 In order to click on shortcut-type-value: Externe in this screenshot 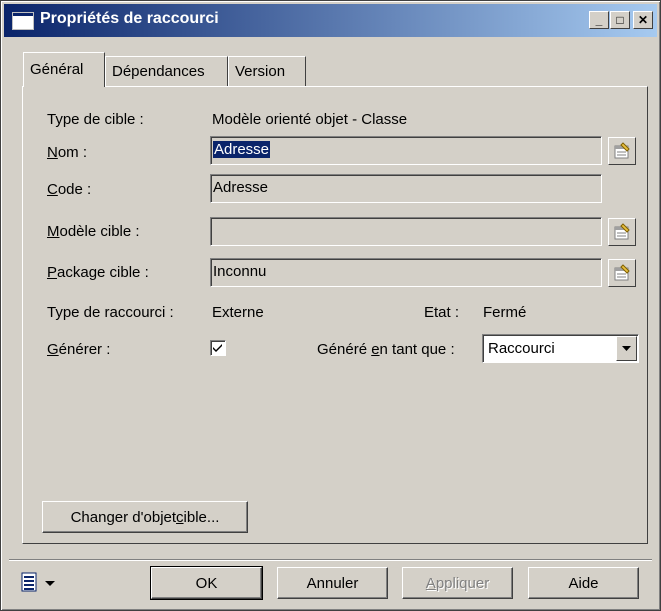, I will do `click(238, 312)`.